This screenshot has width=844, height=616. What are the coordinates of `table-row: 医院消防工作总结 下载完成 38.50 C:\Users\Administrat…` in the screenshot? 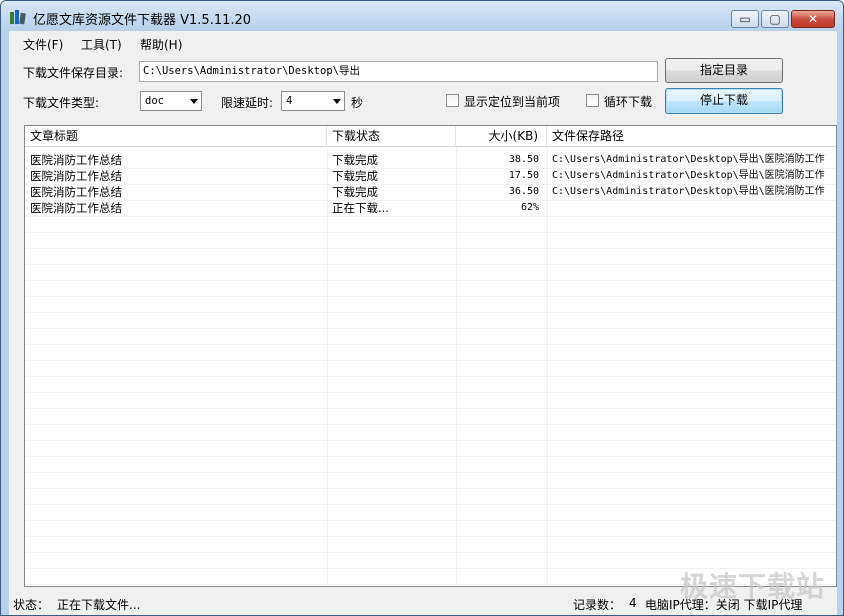 It's located at (430, 160).